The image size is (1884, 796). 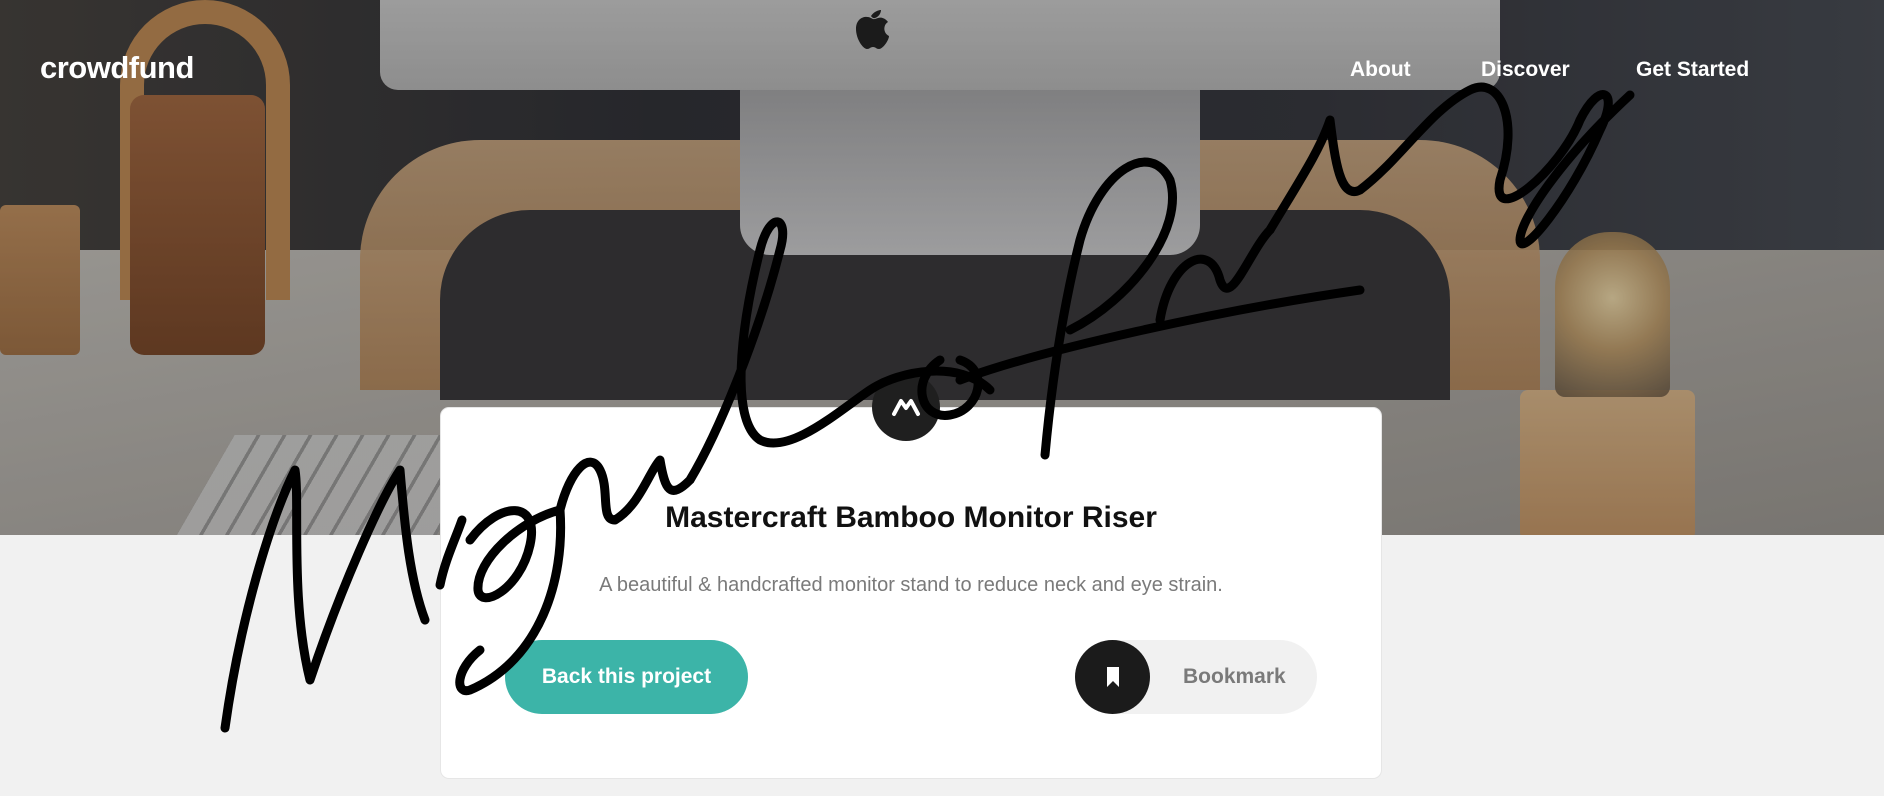 I want to click on bookmark-icon, so click(x=1112, y=677).